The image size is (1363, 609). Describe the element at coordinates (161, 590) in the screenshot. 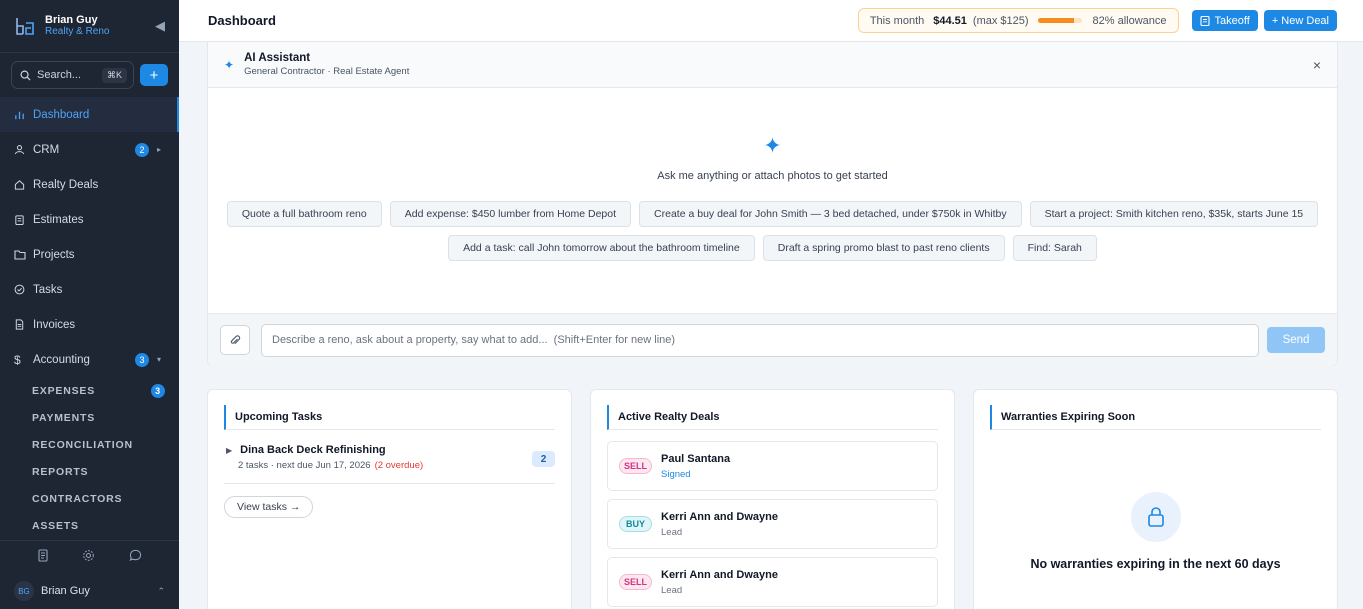

I see `chevron-up-icon: ⌃` at that location.